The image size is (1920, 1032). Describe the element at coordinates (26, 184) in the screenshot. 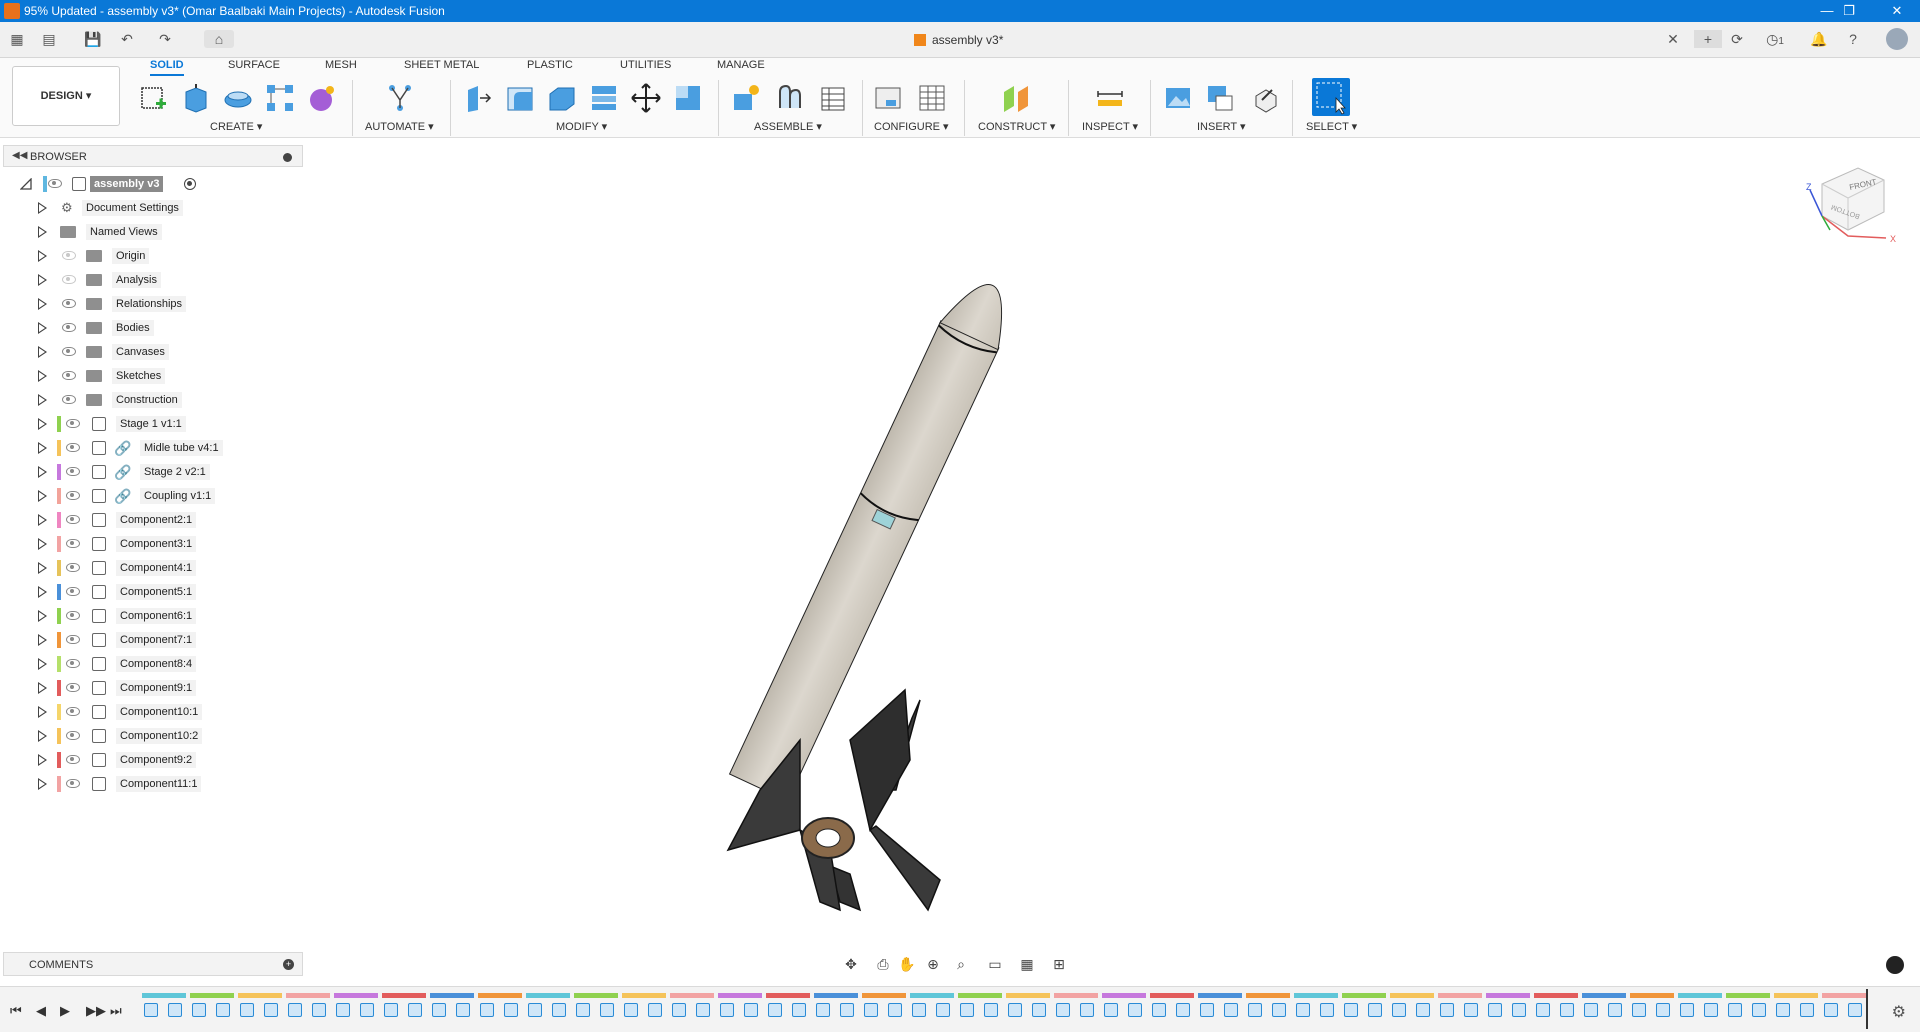

I see `root-collapse-icon` at that location.